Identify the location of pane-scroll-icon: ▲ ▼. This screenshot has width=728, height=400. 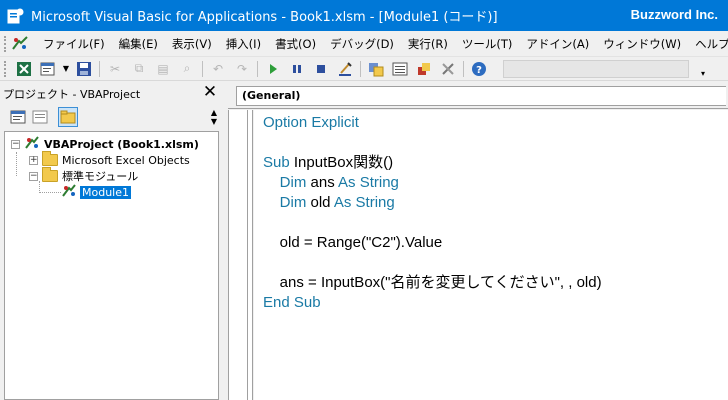
(214, 118).